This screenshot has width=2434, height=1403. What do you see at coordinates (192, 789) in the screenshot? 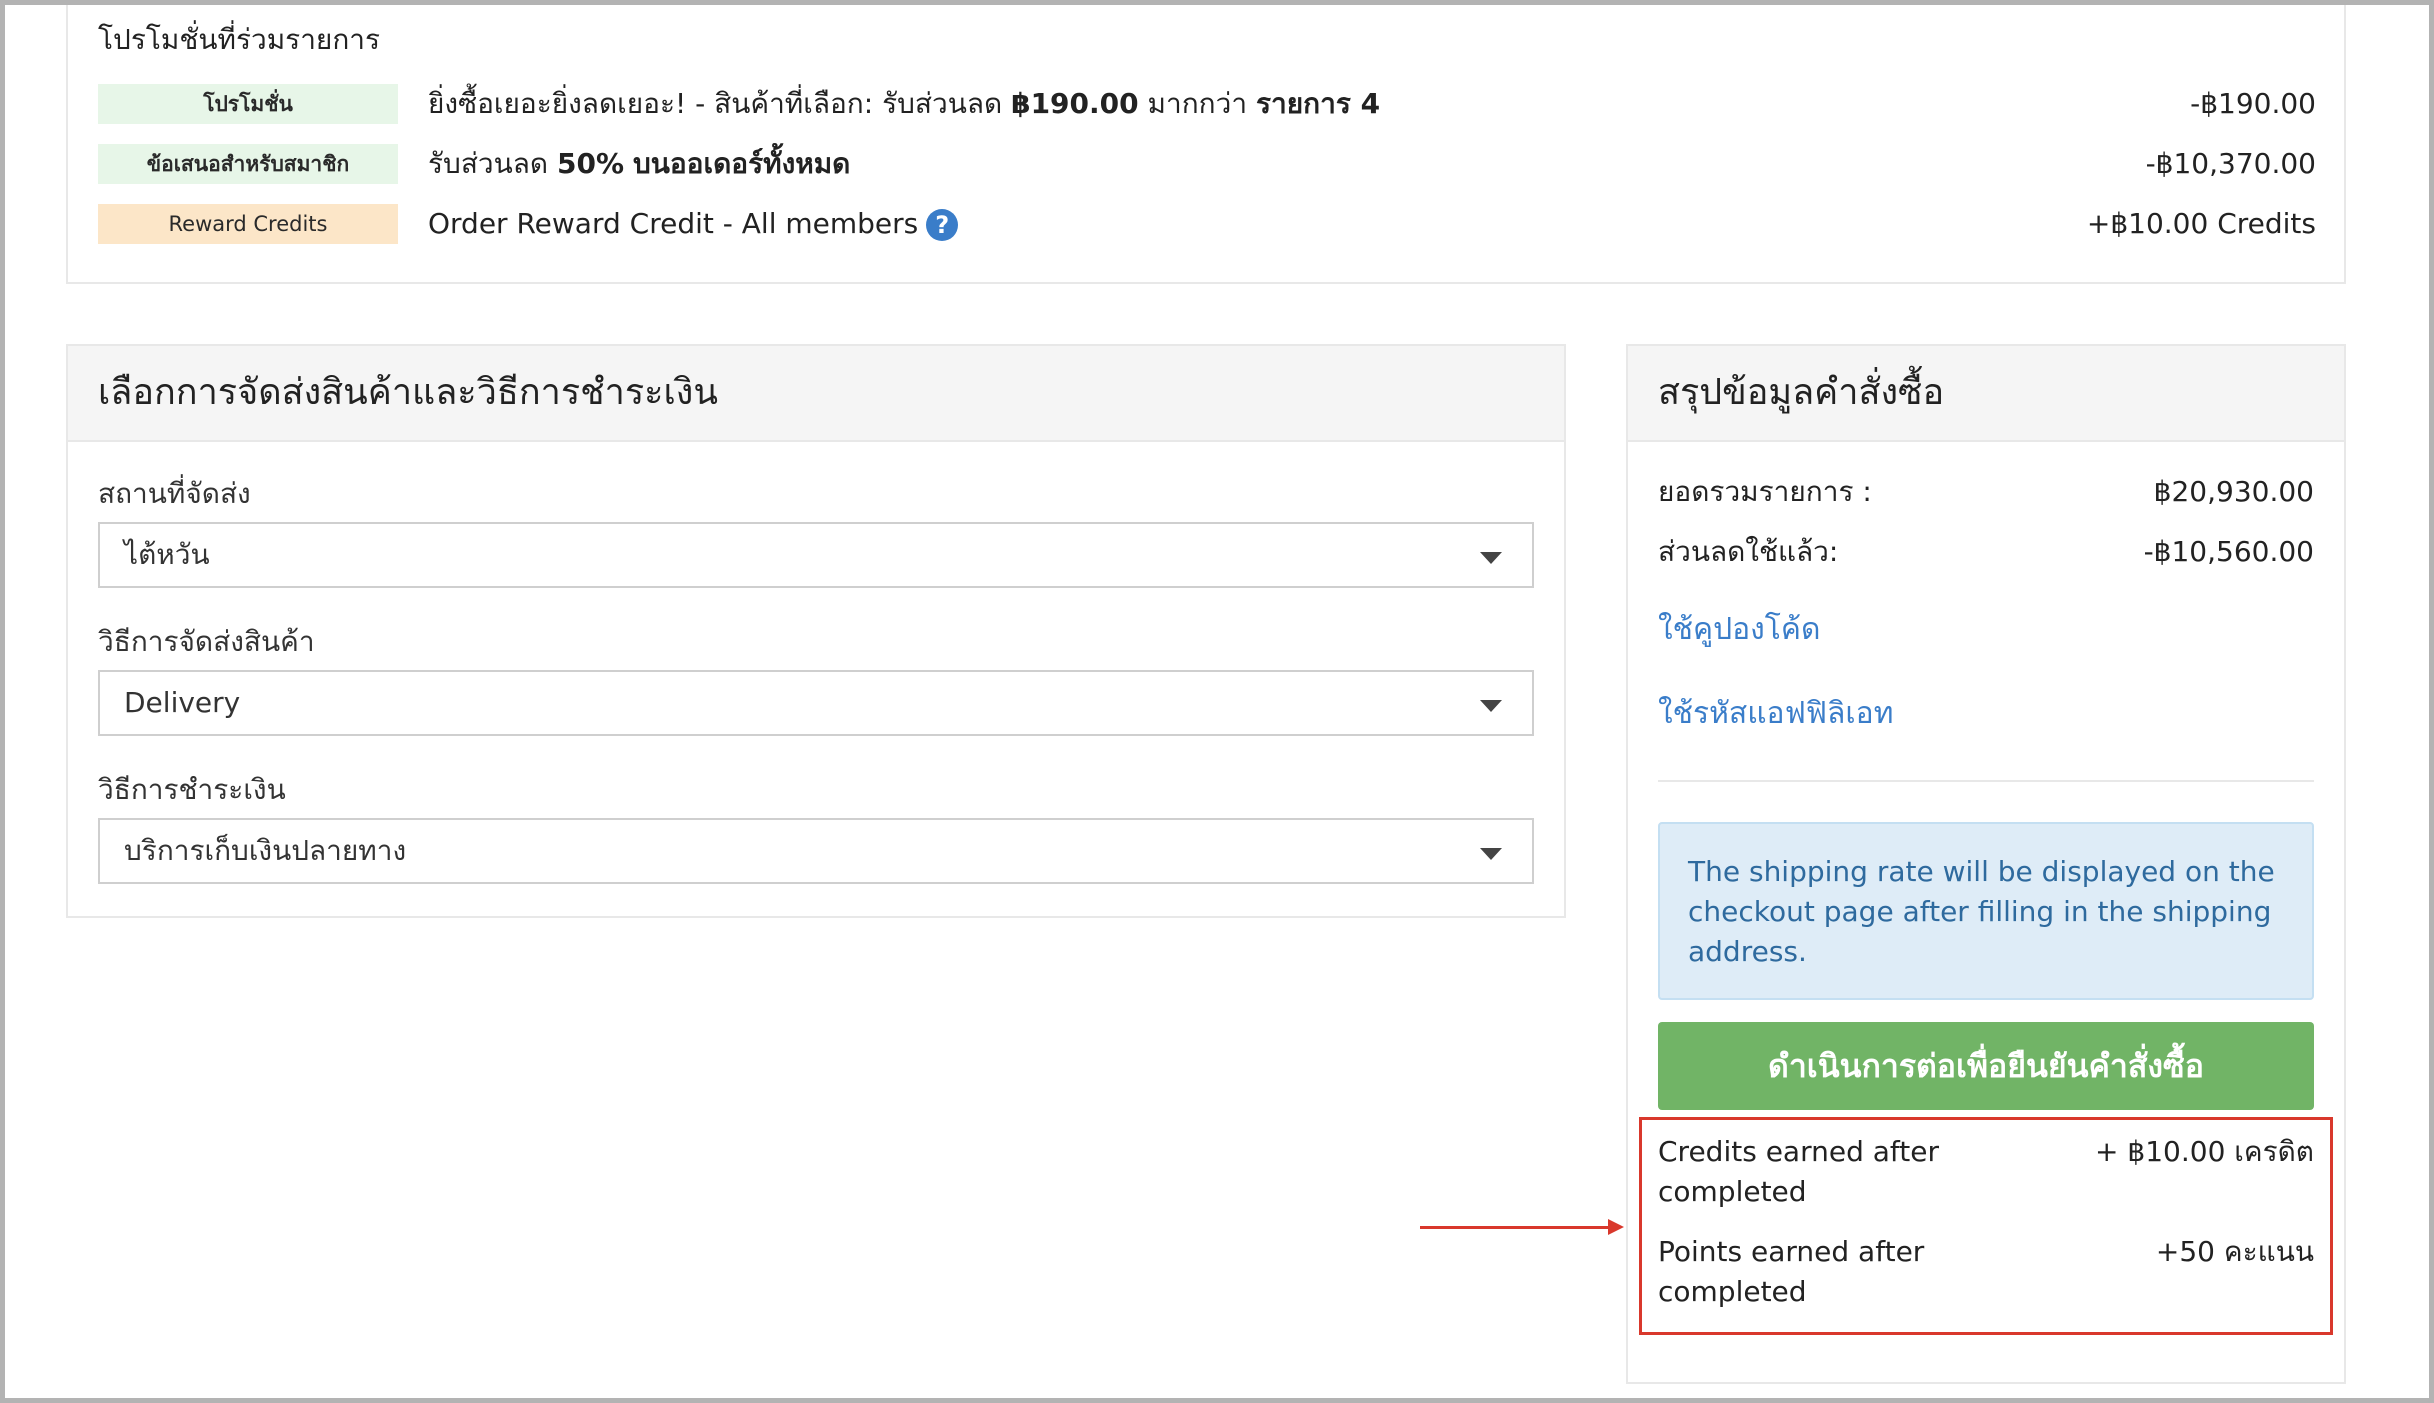
I see `payment-method-label: วิธีการชำระเงิน` at bounding box center [192, 789].